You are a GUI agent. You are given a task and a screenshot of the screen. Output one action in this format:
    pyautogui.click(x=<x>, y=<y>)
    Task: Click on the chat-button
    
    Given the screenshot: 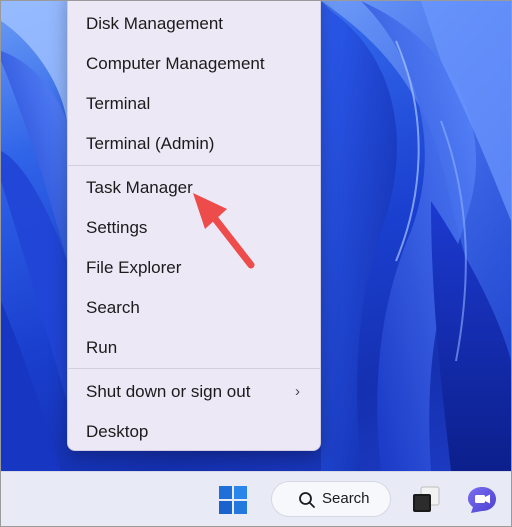 What is the action you would take?
    pyautogui.click(x=482, y=500)
    